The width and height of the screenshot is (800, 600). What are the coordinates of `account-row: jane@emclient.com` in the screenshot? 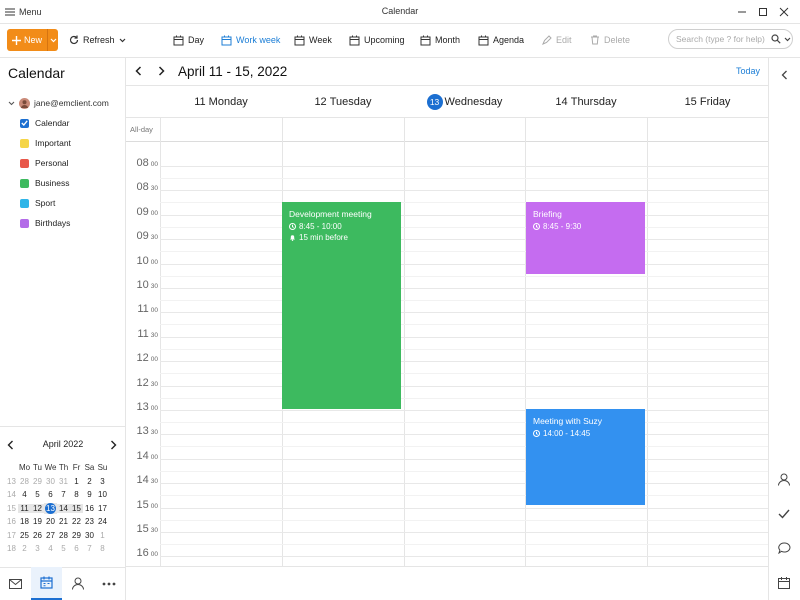 It's located at (58, 103).